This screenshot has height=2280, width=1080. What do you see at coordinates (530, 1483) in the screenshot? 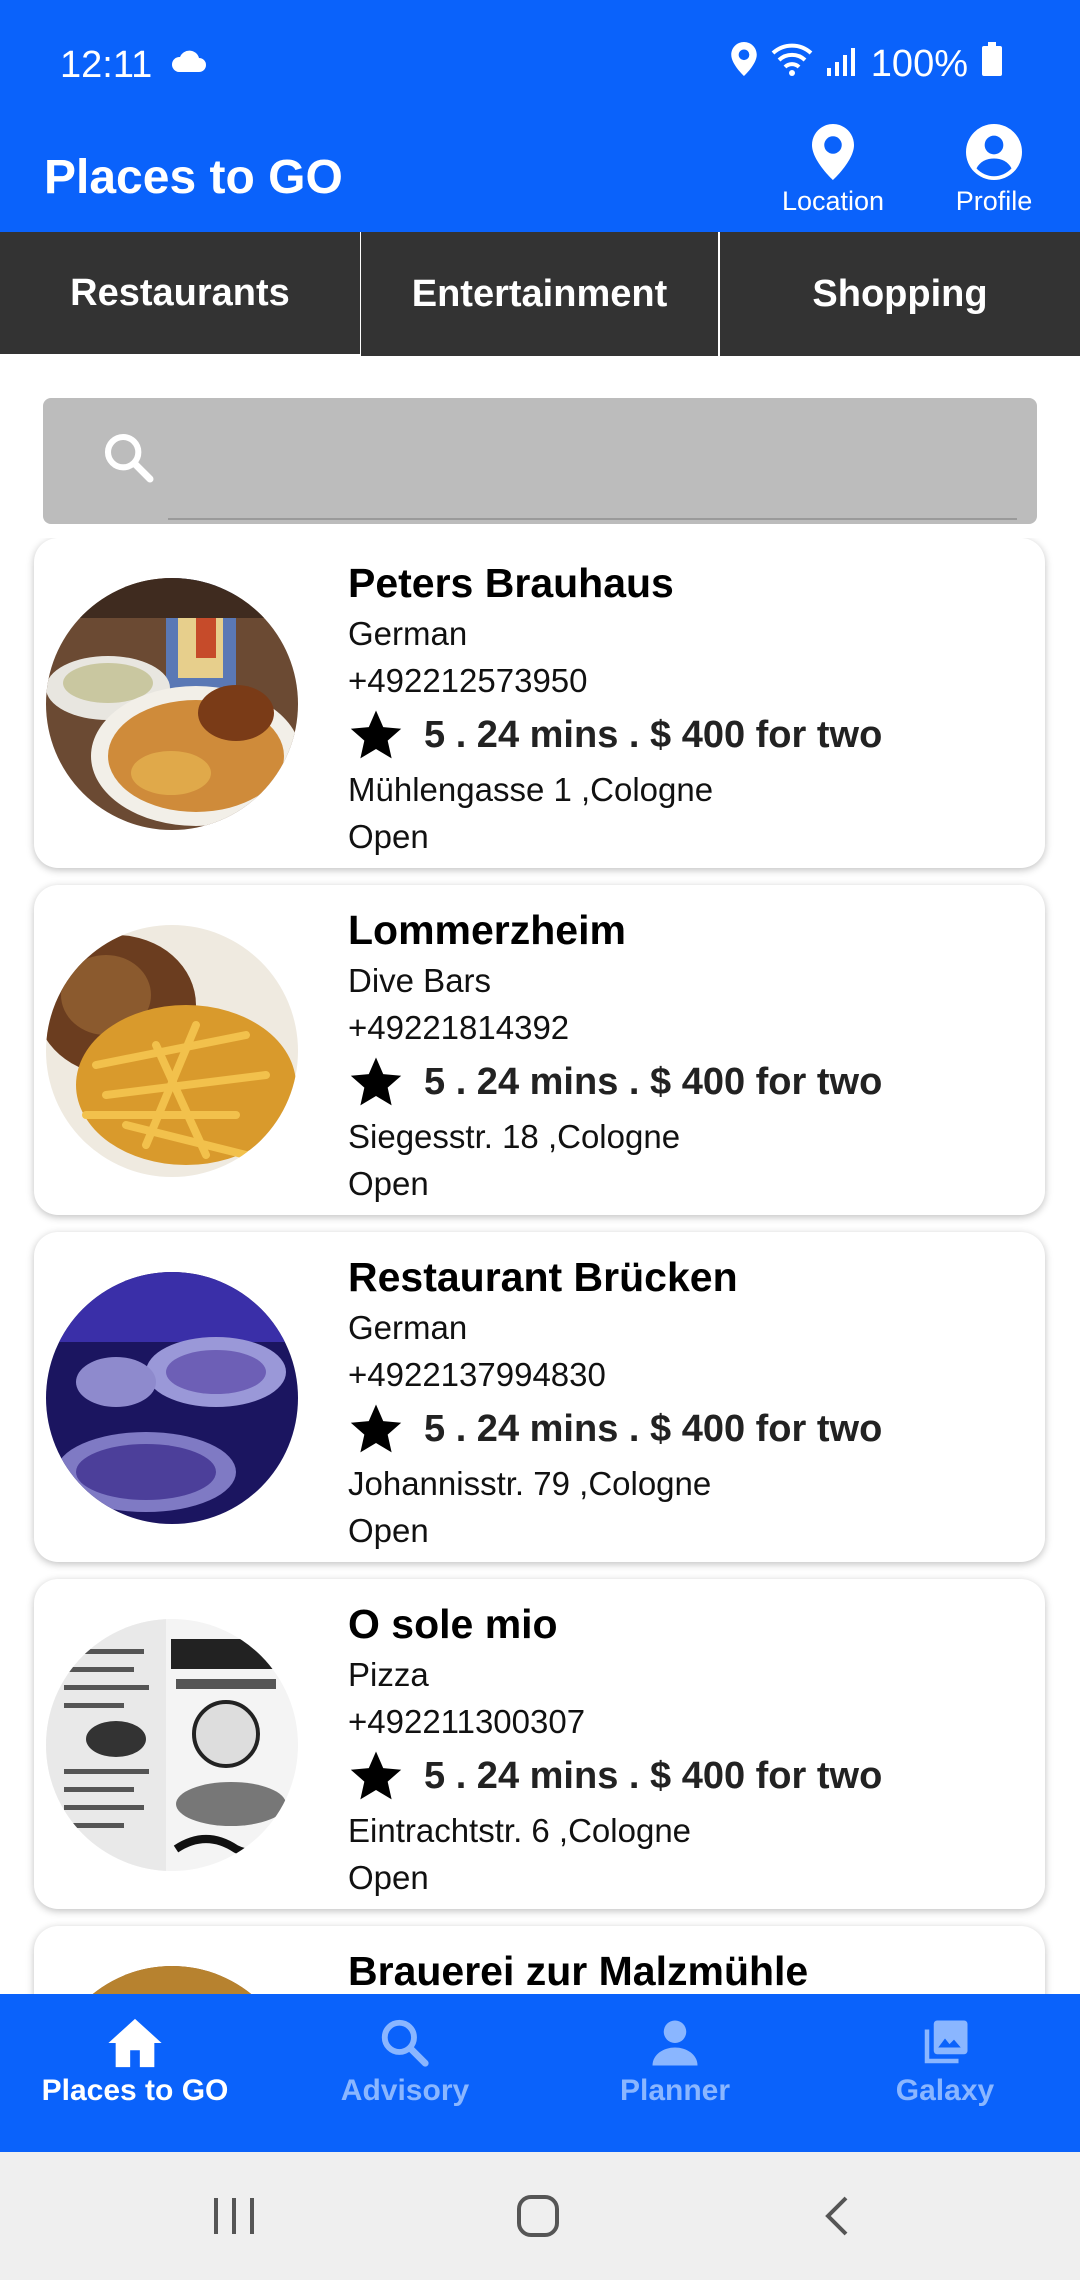
I see `place-address: Johannisstr. 79 ,Cologne` at bounding box center [530, 1483].